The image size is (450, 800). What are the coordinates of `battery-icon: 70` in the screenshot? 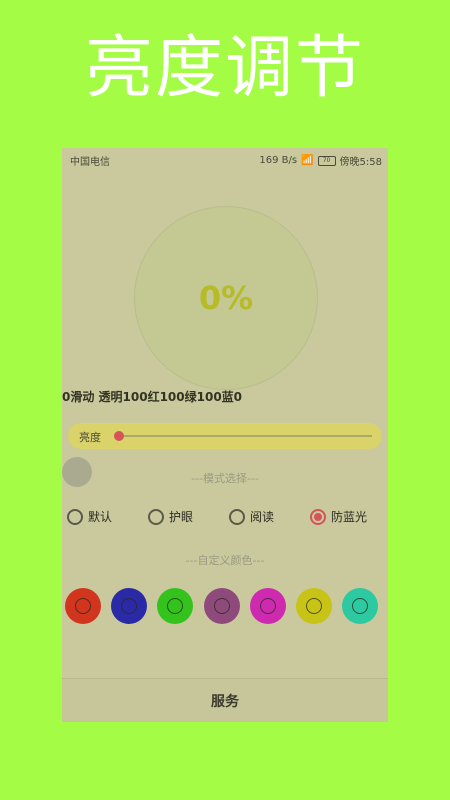 It's located at (326, 160).